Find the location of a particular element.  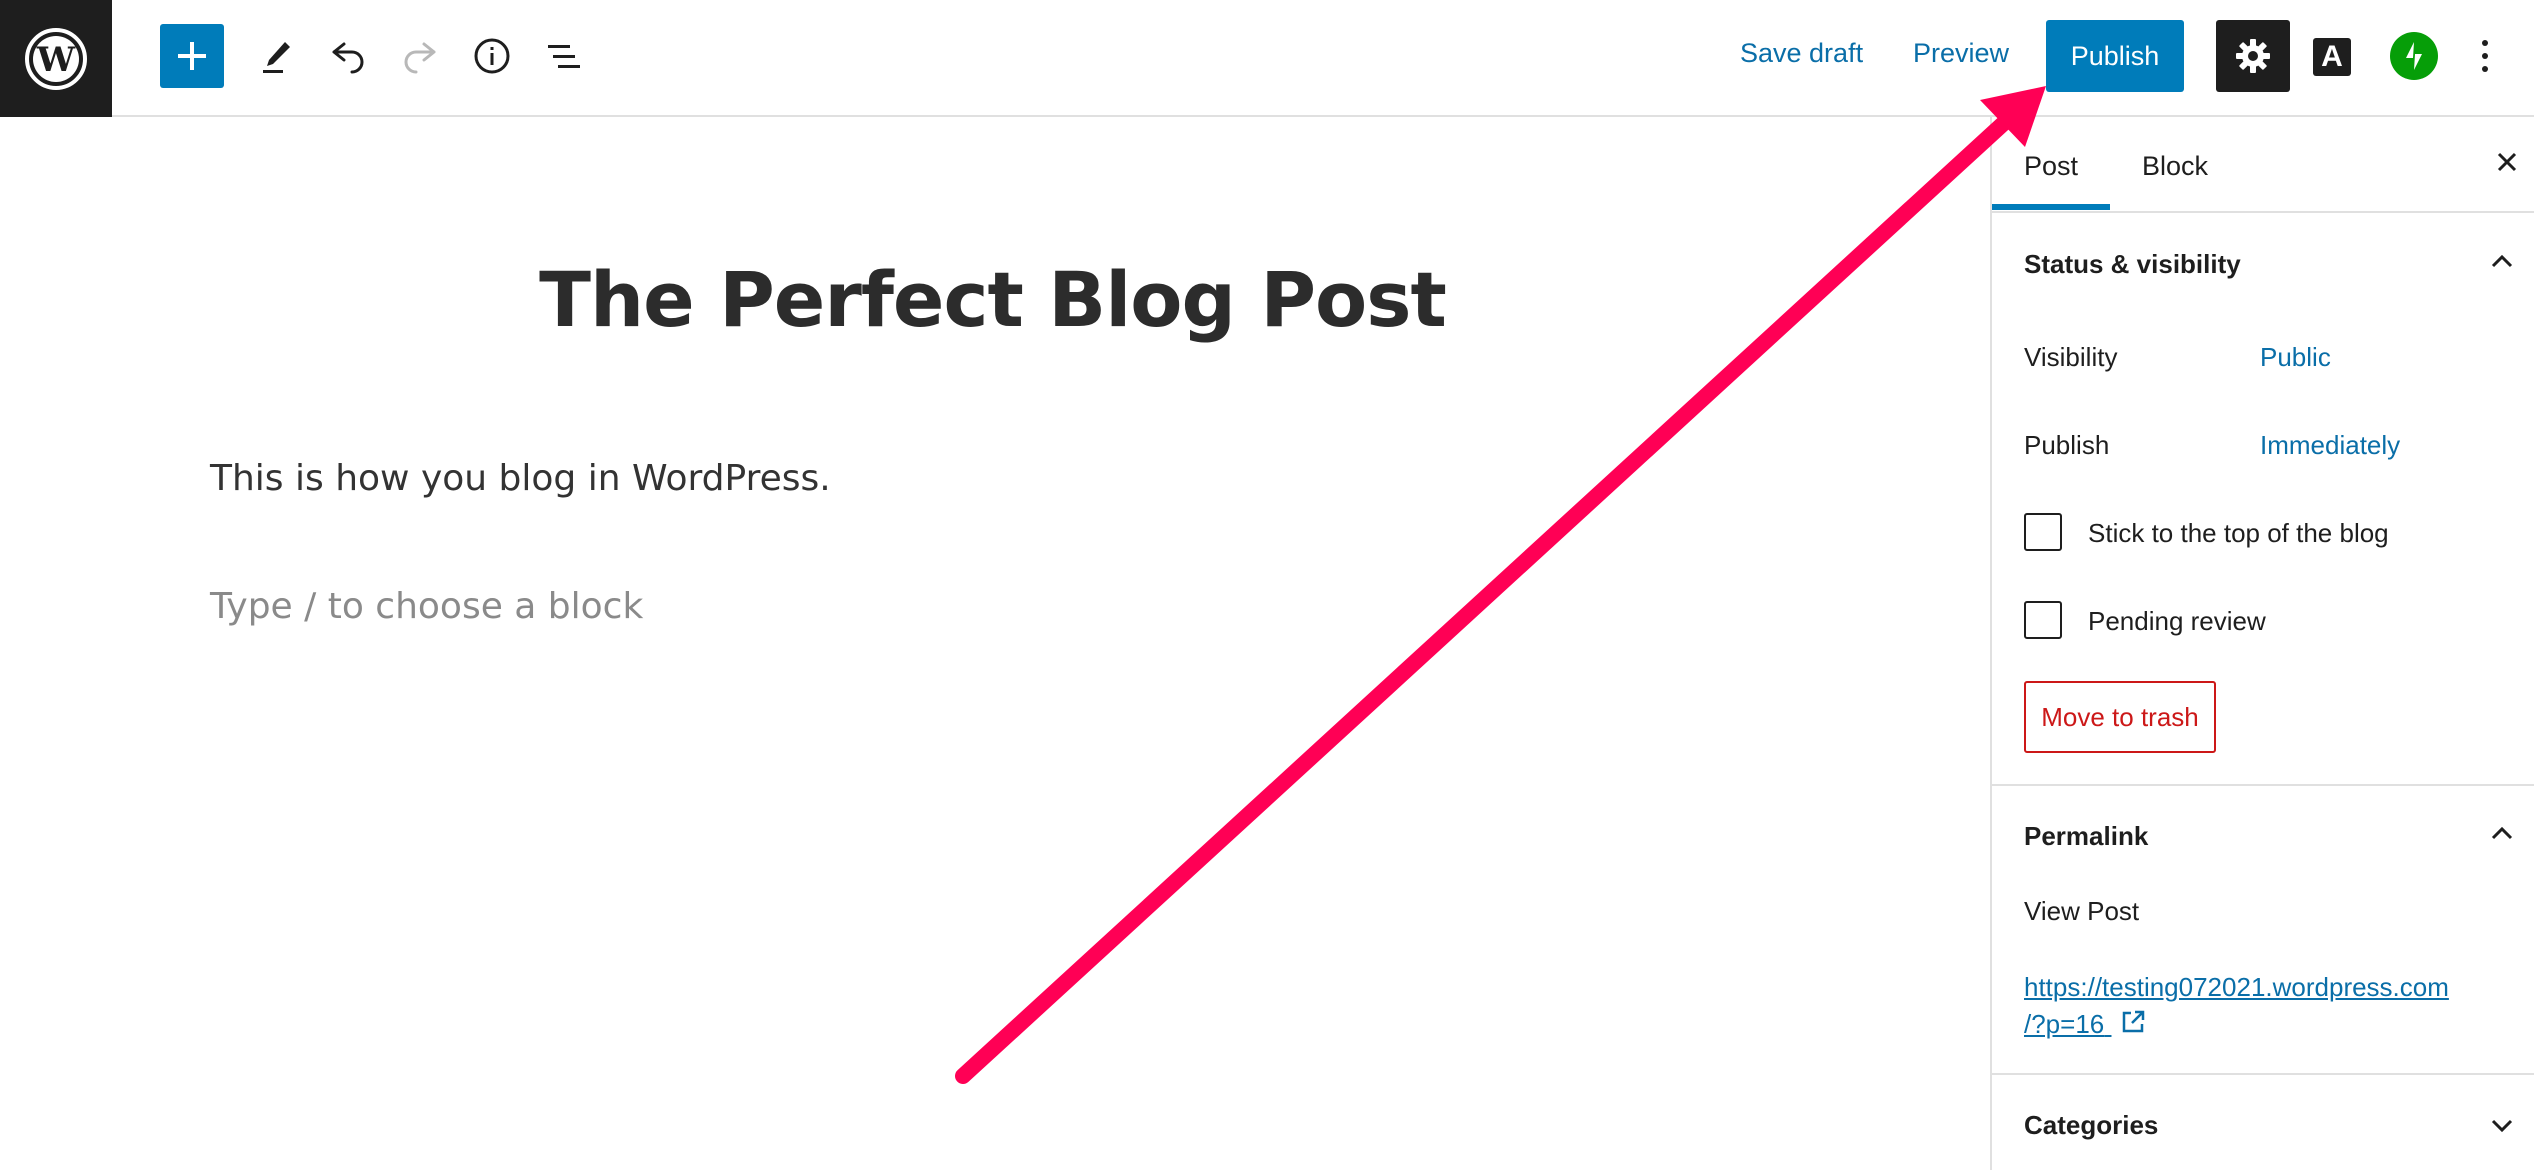

status-visibility-title: Status & visibility is located at coordinates (2132, 264).